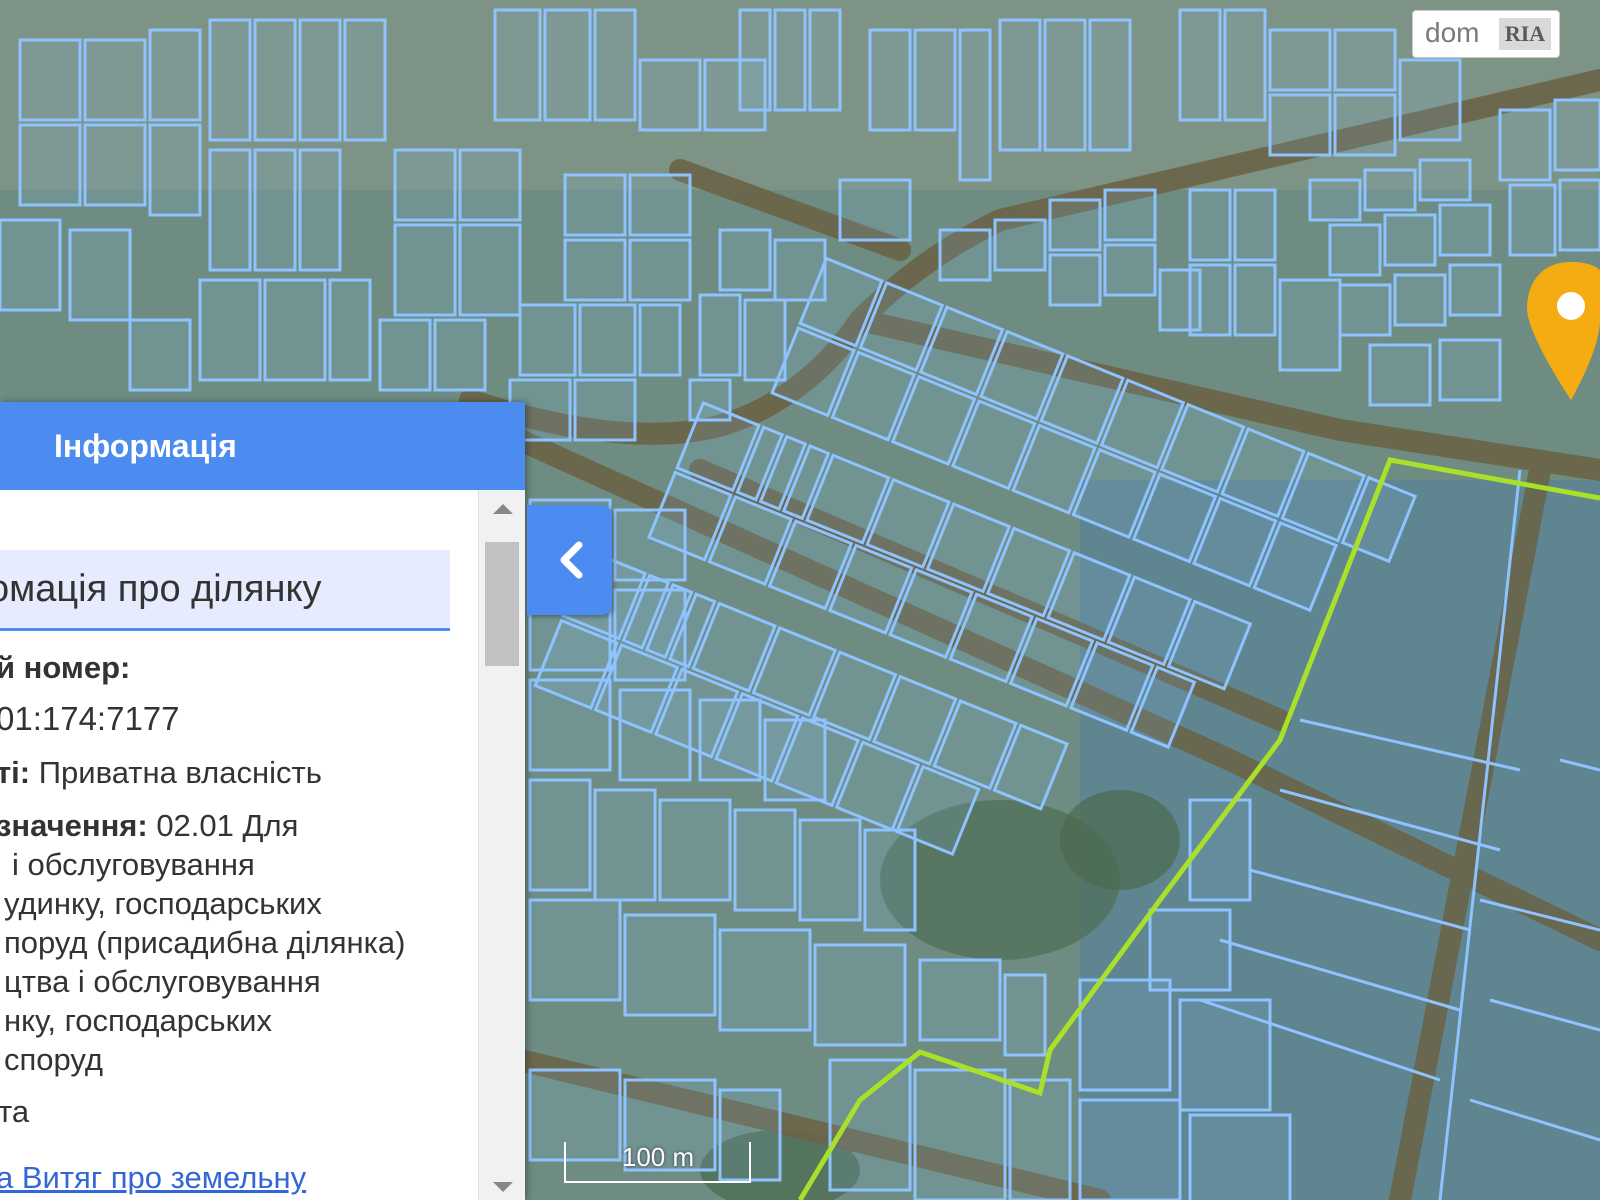  Describe the element at coordinates (161, 589) in the screenshot. I see `section-title: омація про ділянку` at that location.